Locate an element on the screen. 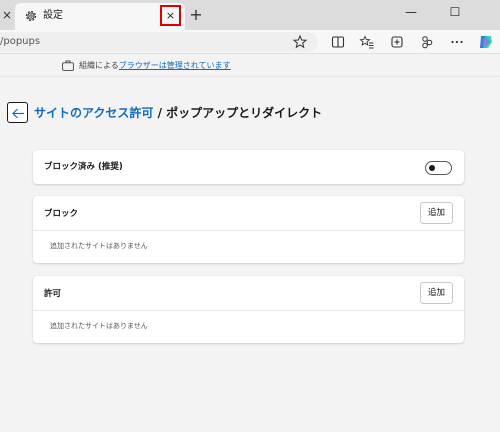 Image resolution: width=500 pixels, height=432 pixels. back-button is located at coordinates (17, 112).